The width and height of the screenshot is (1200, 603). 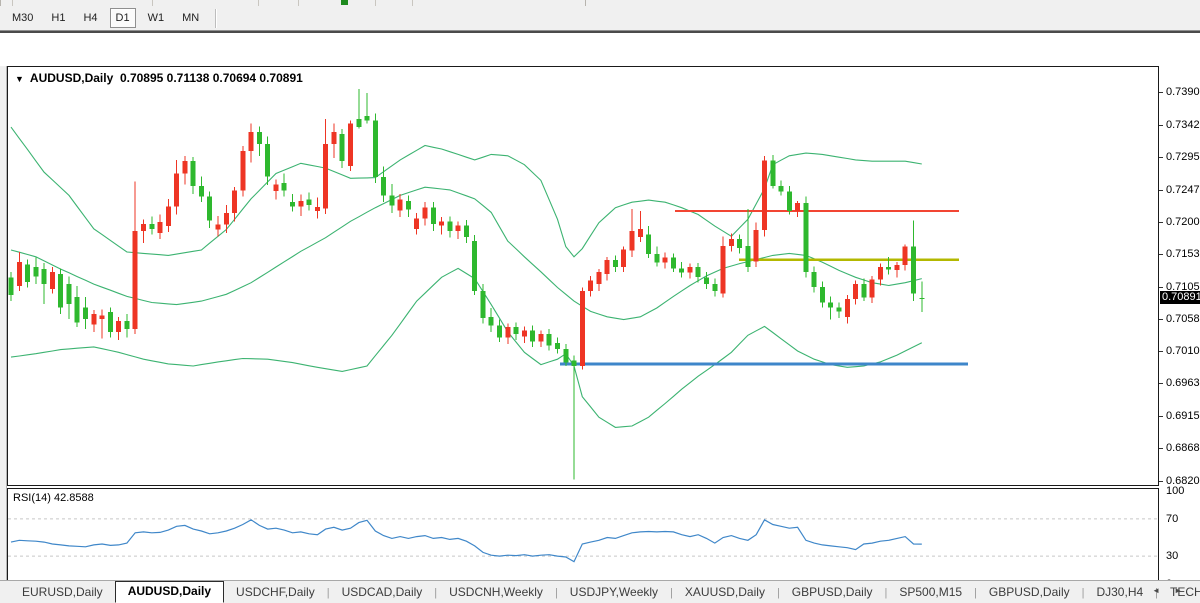 What do you see at coordinates (1175, 491) in the screenshot?
I see `rsi-axis-label: 100` at bounding box center [1175, 491].